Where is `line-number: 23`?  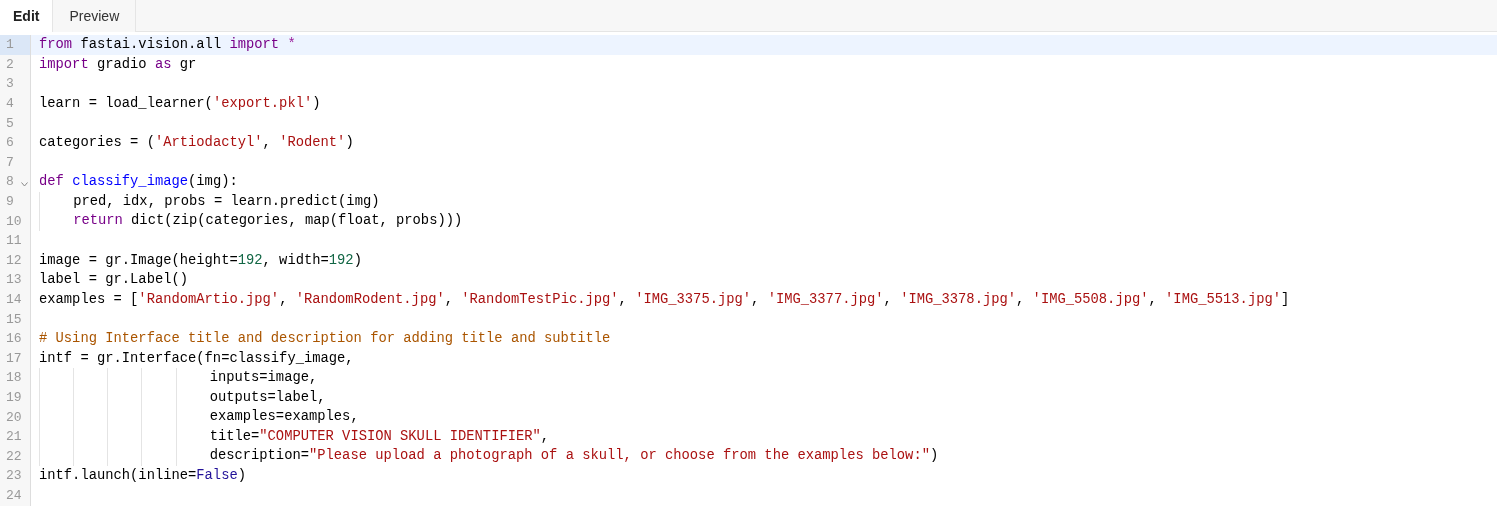
line-number: 23 is located at coordinates (14, 476).